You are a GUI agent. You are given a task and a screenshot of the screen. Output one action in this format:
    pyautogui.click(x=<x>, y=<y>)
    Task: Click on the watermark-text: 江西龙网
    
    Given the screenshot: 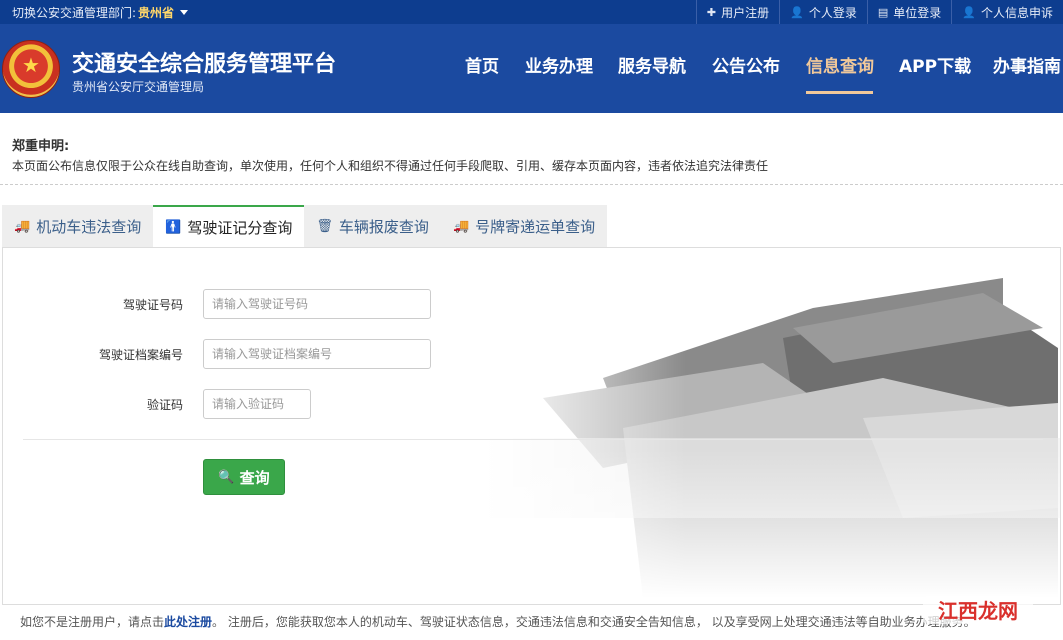 What is the action you would take?
    pyautogui.click(x=978, y=611)
    